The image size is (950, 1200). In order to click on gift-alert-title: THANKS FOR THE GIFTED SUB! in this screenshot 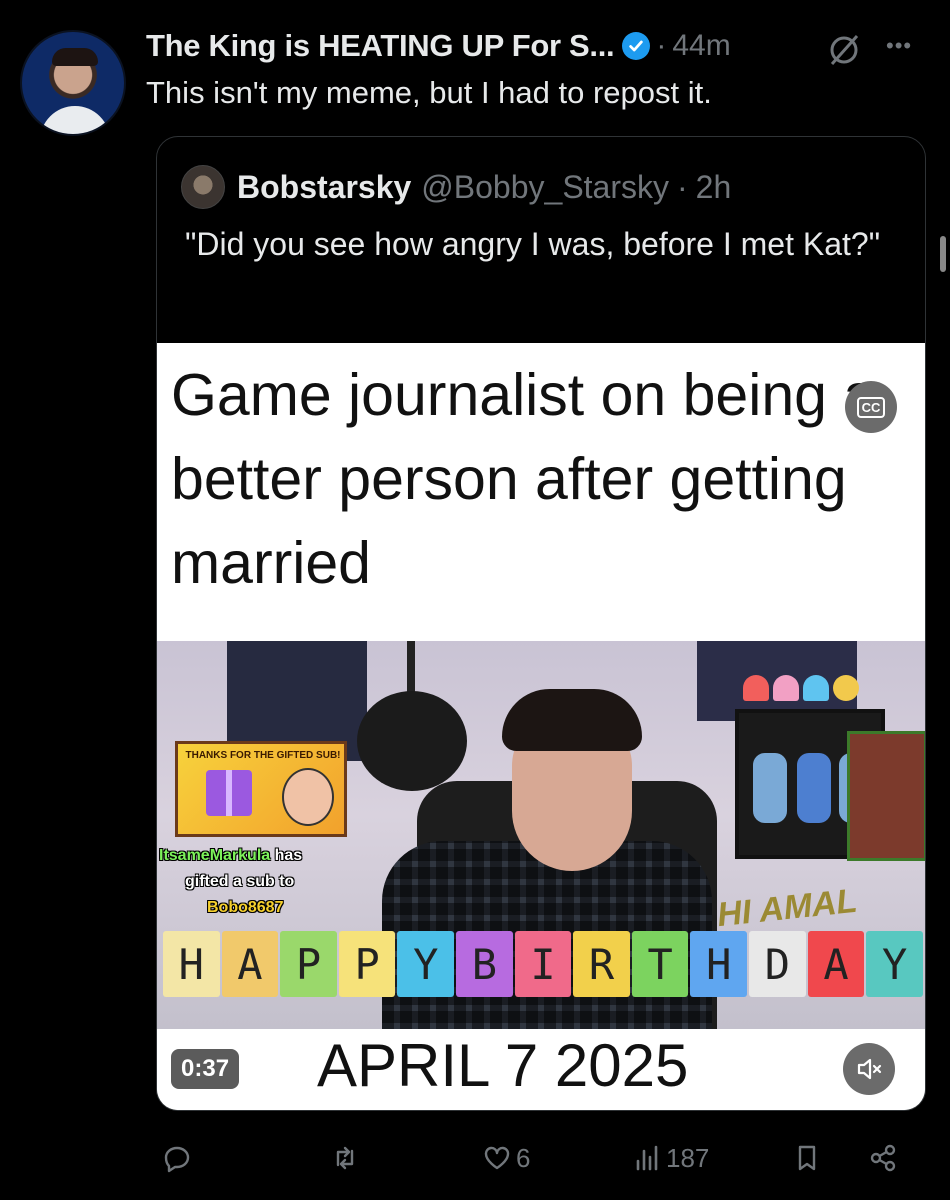, I will do `click(263, 755)`.